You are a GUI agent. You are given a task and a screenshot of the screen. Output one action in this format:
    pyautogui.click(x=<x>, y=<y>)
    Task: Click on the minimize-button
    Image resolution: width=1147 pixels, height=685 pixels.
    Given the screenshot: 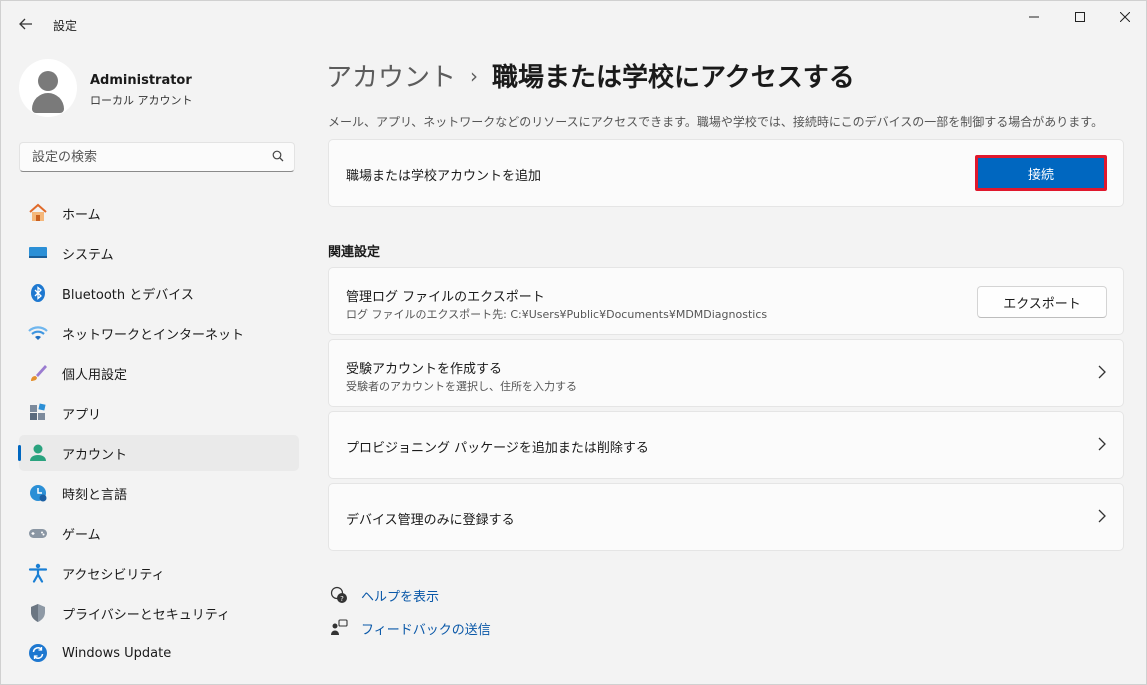 What is the action you would take?
    pyautogui.click(x=1034, y=17)
    